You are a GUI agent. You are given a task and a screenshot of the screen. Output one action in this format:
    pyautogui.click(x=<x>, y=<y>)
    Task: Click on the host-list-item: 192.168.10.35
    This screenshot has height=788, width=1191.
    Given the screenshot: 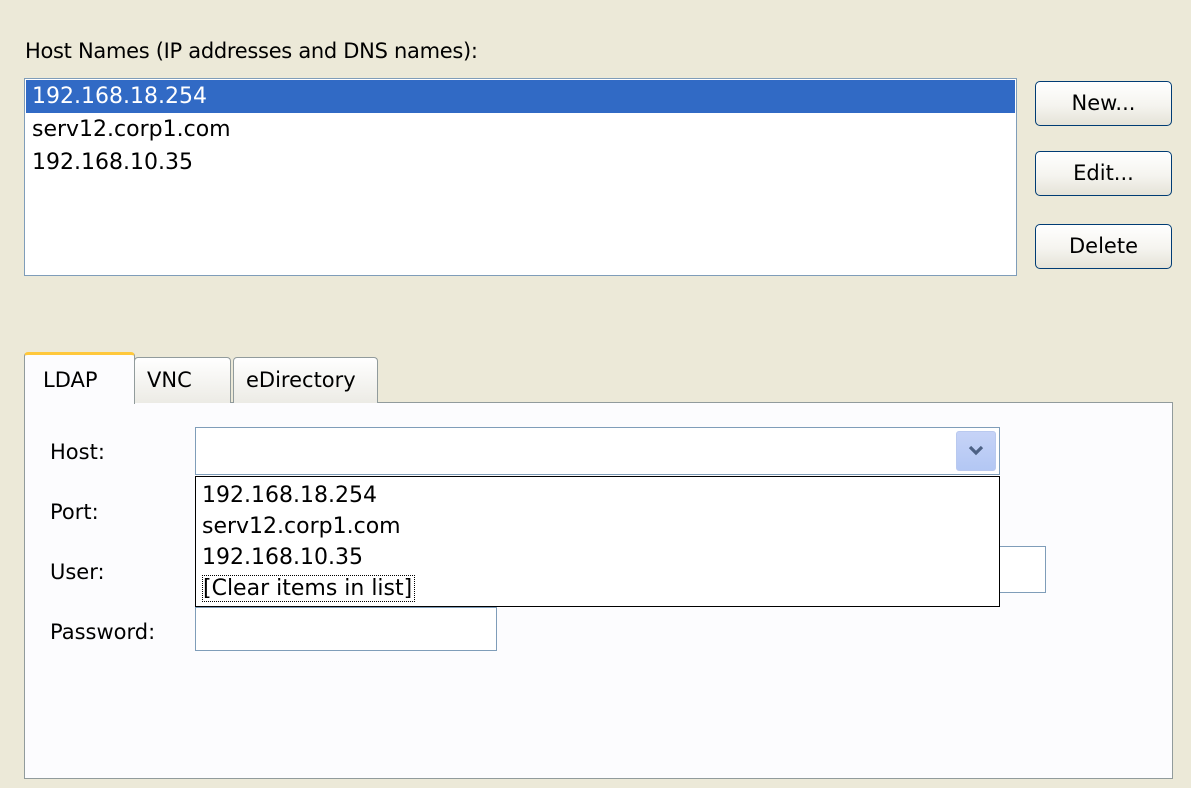 What is the action you would take?
    pyautogui.click(x=520, y=162)
    